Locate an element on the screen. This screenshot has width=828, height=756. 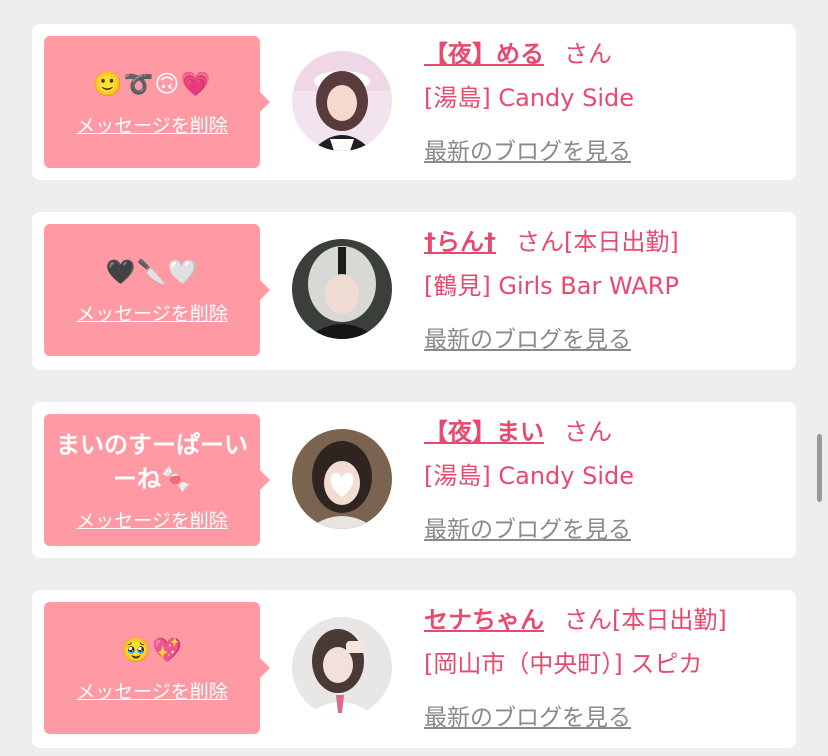
scrollbar is located at coordinates (819, 468).